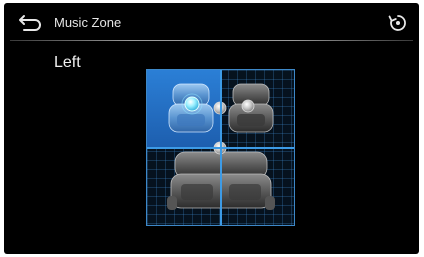 This screenshot has width=424, height=257. What do you see at coordinates (88, 22) in the screenshot?
I see `page-title: Music Zone` at bounding box center [88, 22].